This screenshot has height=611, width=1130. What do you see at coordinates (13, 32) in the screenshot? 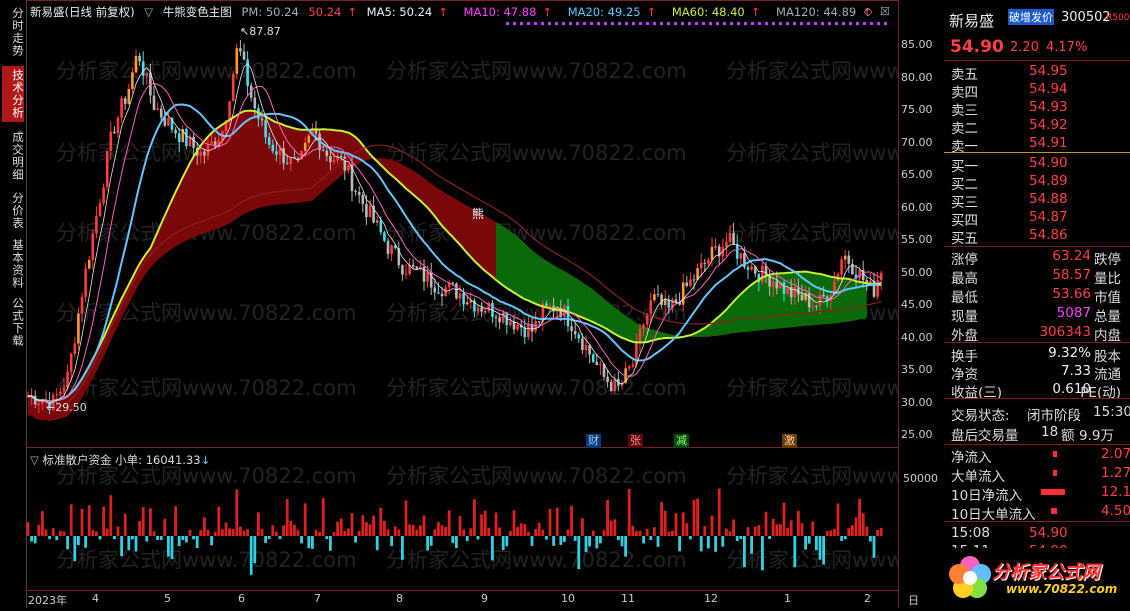
I see `tab-time-share: 分时走势` at bounding box center [13, 32].